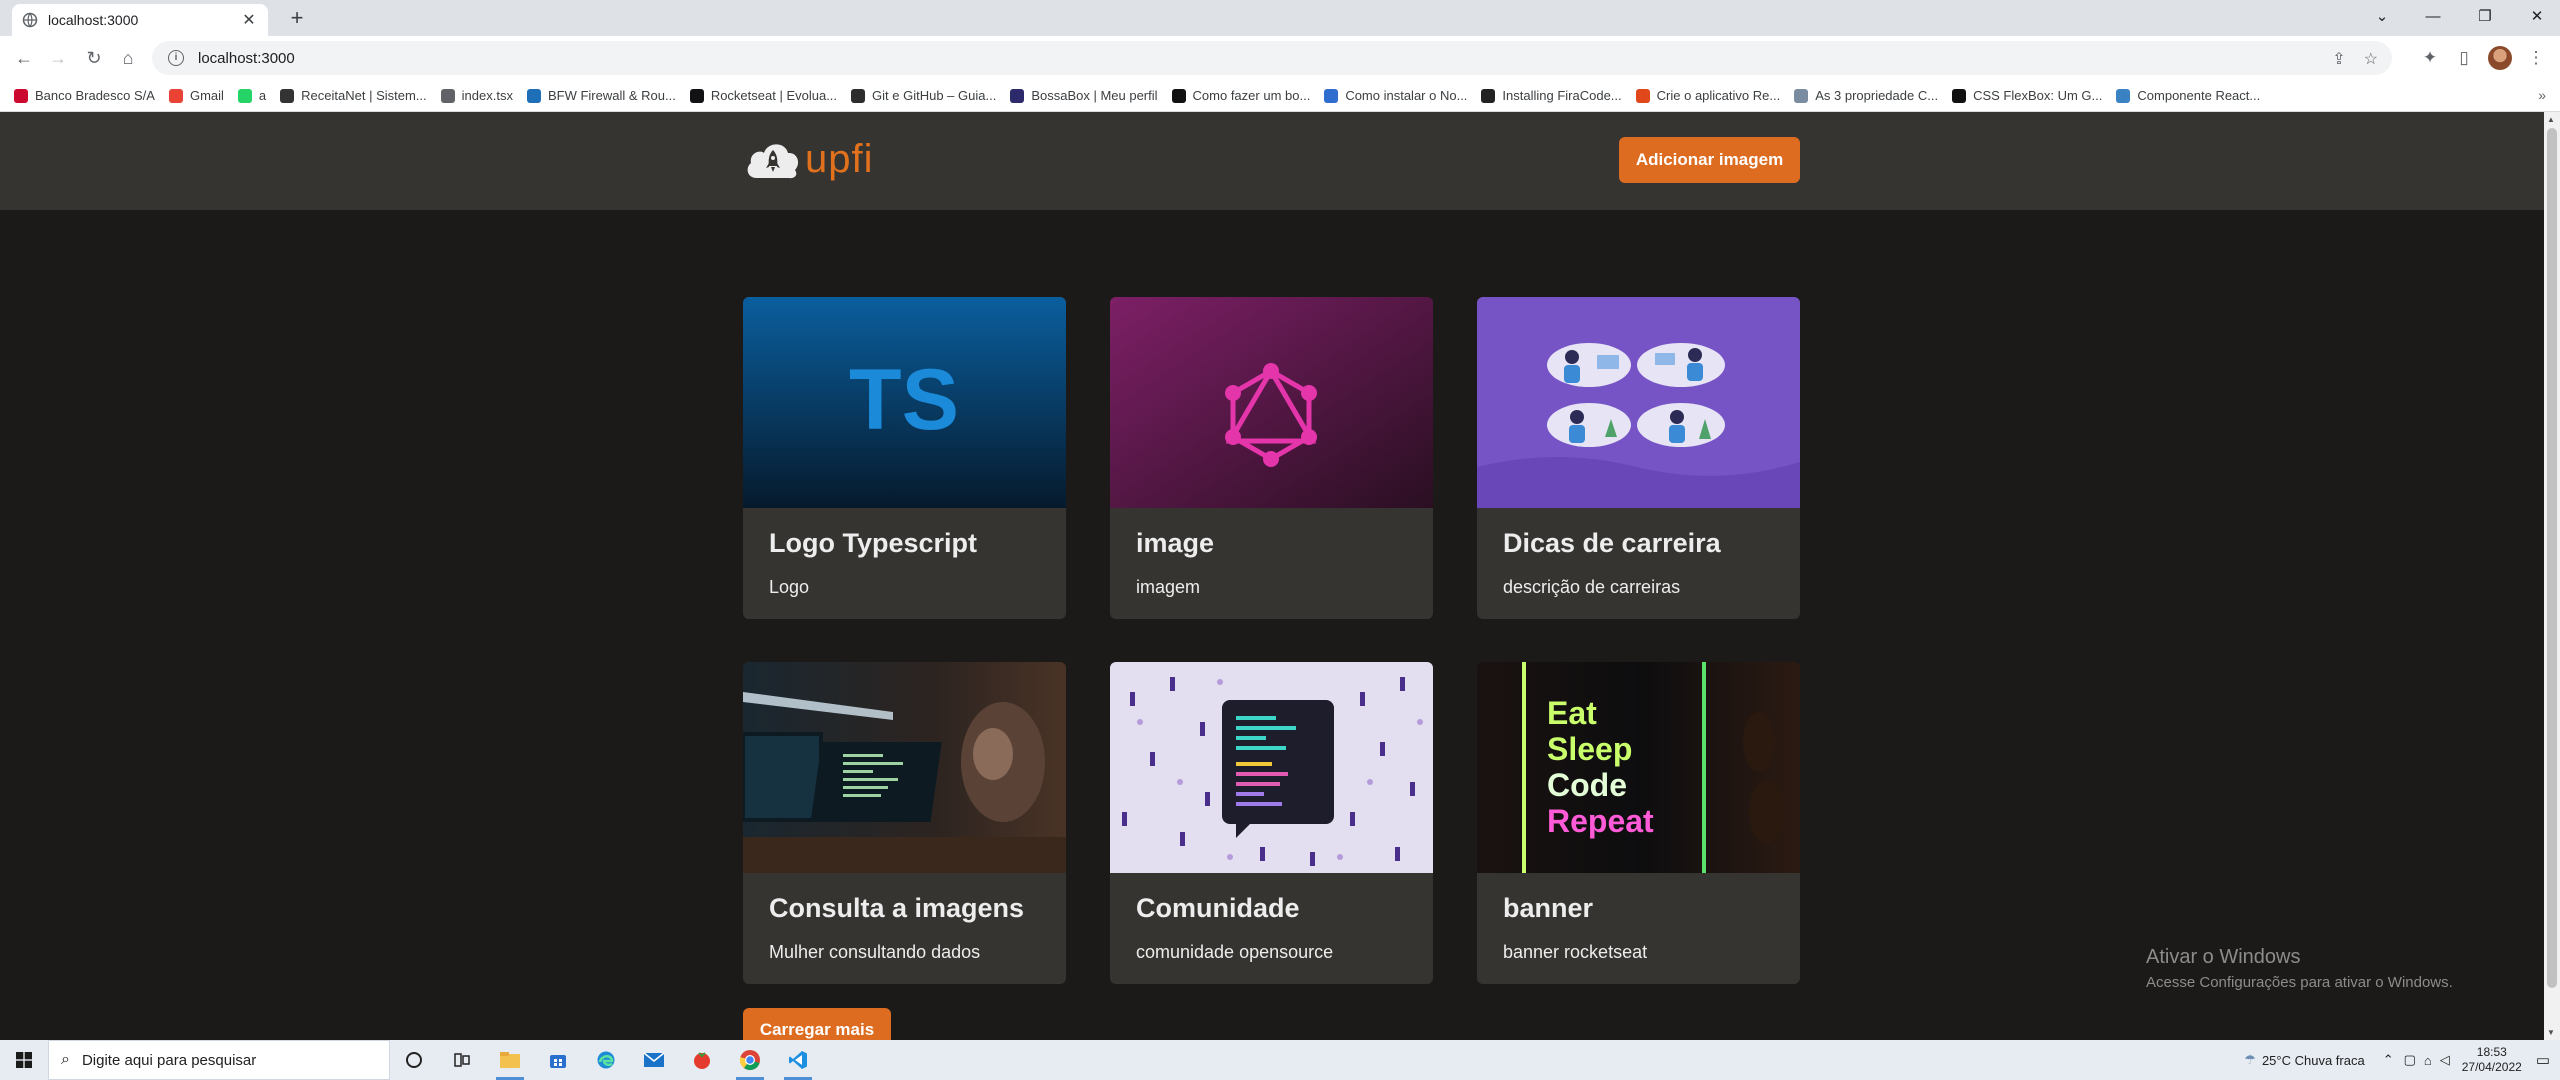  What do you see at coordinates (2537, 16) in the screenshot?
I see `close-window-icon: ✕` at bounding box center [2537, 16].